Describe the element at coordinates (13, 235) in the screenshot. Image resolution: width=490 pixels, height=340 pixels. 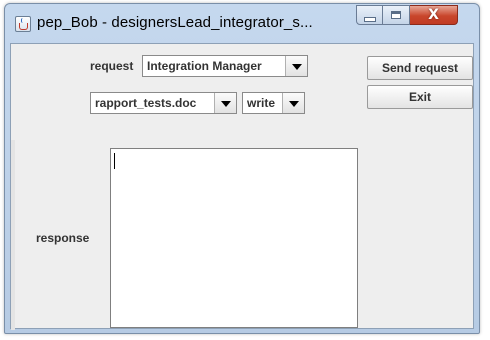
I see `left-edge-shading` at that location.